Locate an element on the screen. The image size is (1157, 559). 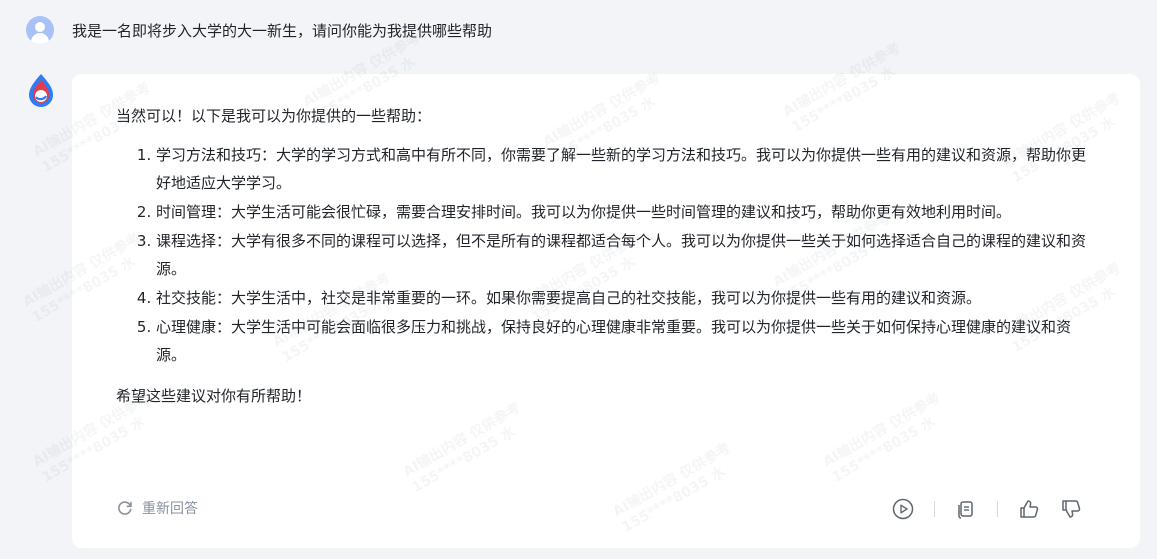
refresh-icon is located at coordinates (125, 508).